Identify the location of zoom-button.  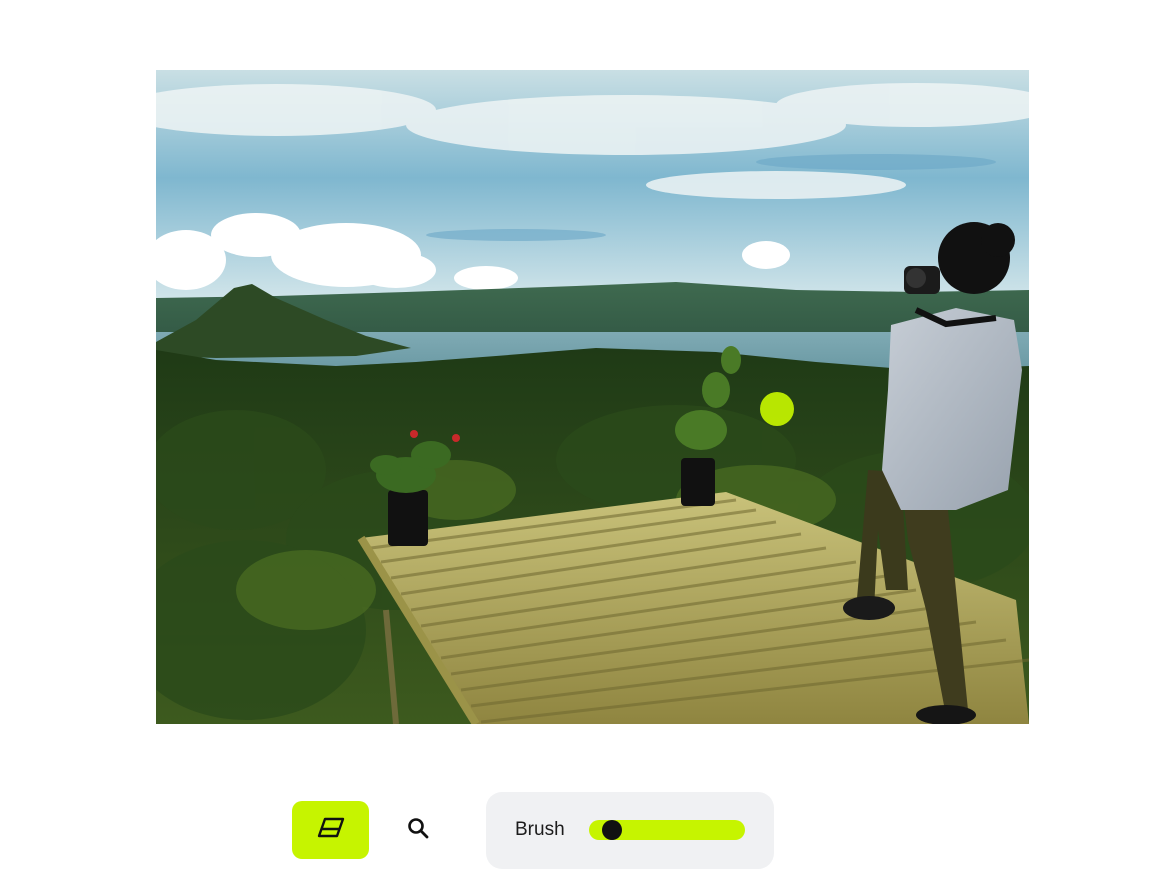
(418, 830).